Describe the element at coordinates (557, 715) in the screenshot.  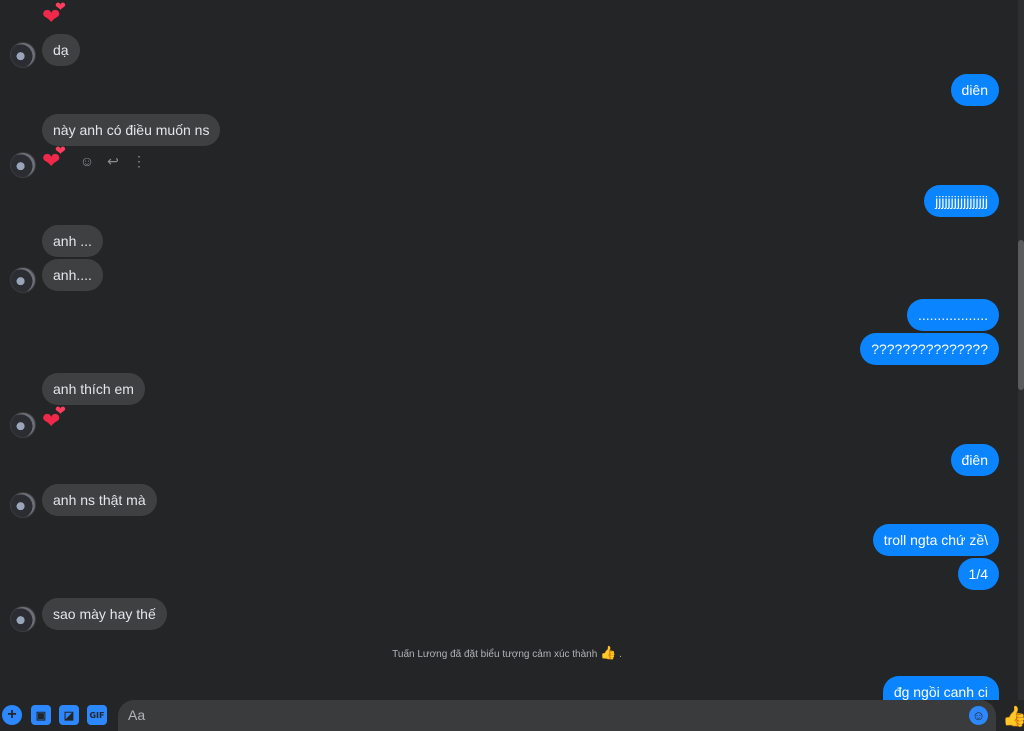
I see `message-input: Aa` at that location.